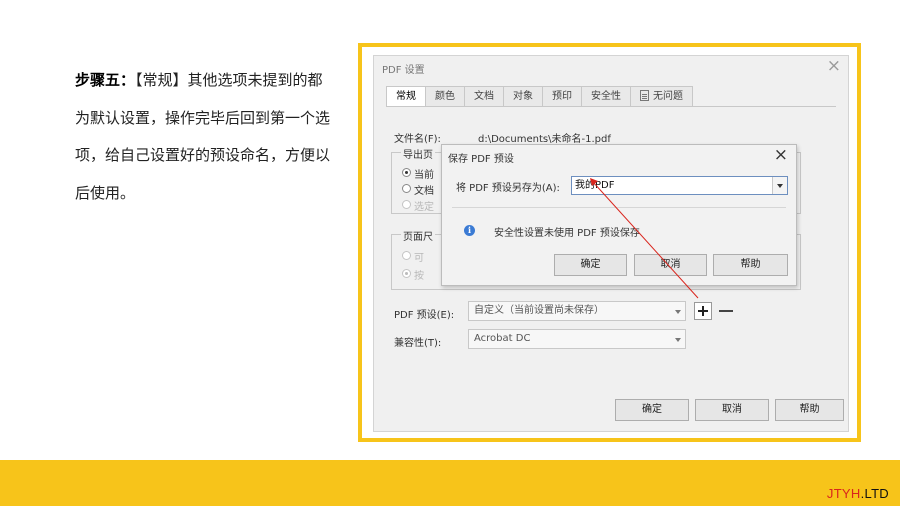 This screenshot has height=506, width=900. I want to click on help-button: 帮助, so click(809, 410).